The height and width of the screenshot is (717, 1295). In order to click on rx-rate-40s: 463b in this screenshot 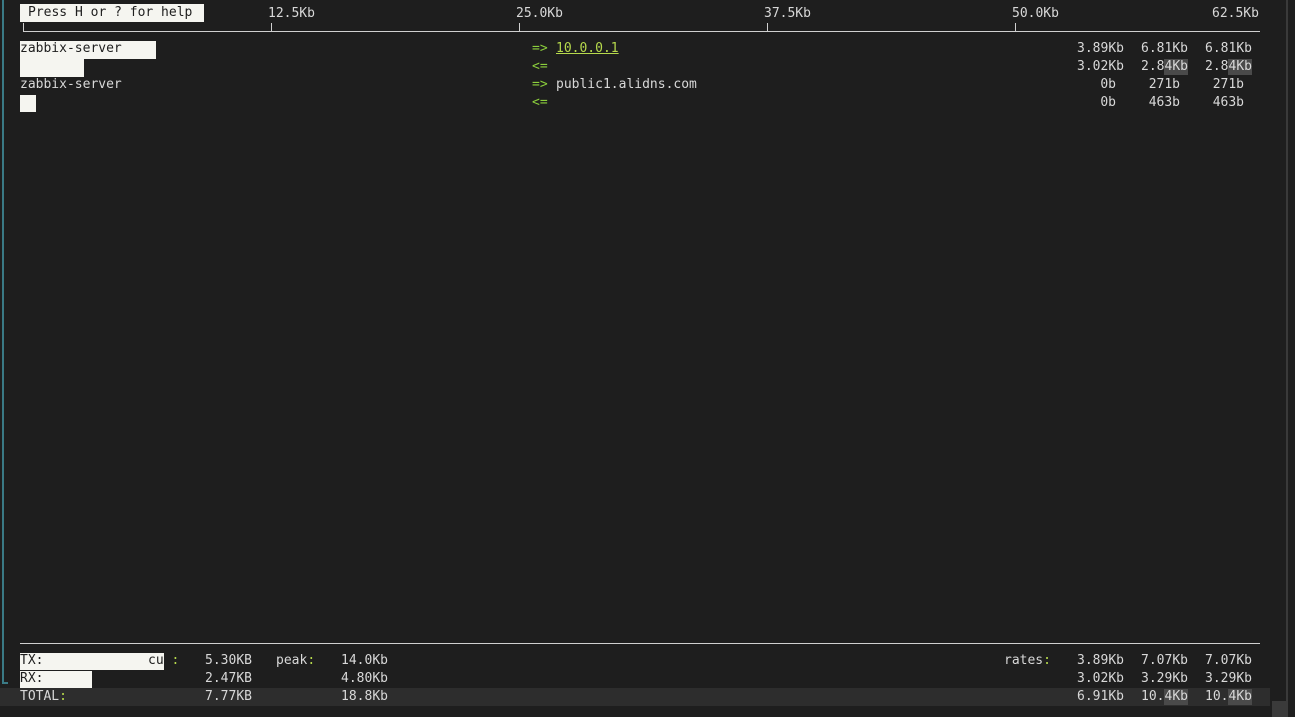, I will do `click(1228, 102)`.